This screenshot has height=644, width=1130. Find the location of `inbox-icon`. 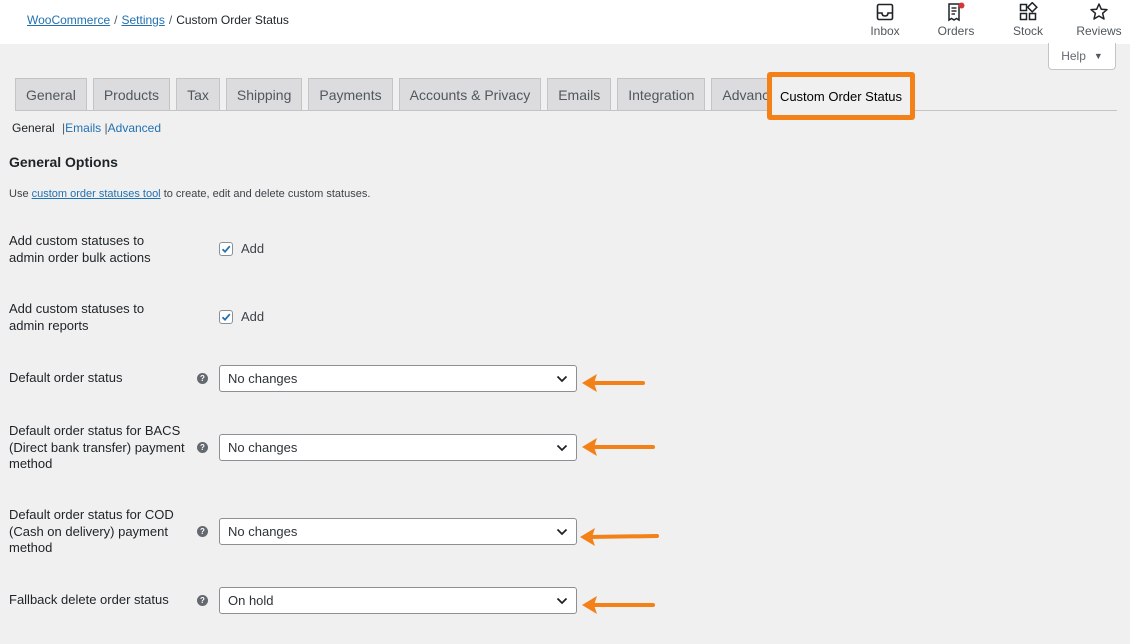

inbox-icon is located at coordinates (885, 12).